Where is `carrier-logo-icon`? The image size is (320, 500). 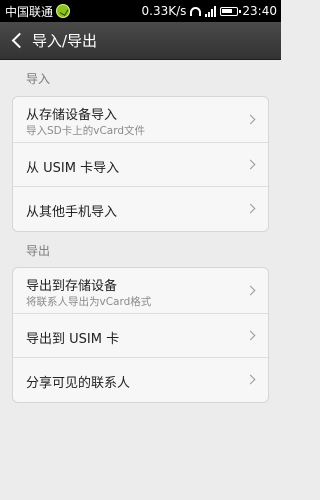
carrier-logo-icon is located at coordinates (63, 11).